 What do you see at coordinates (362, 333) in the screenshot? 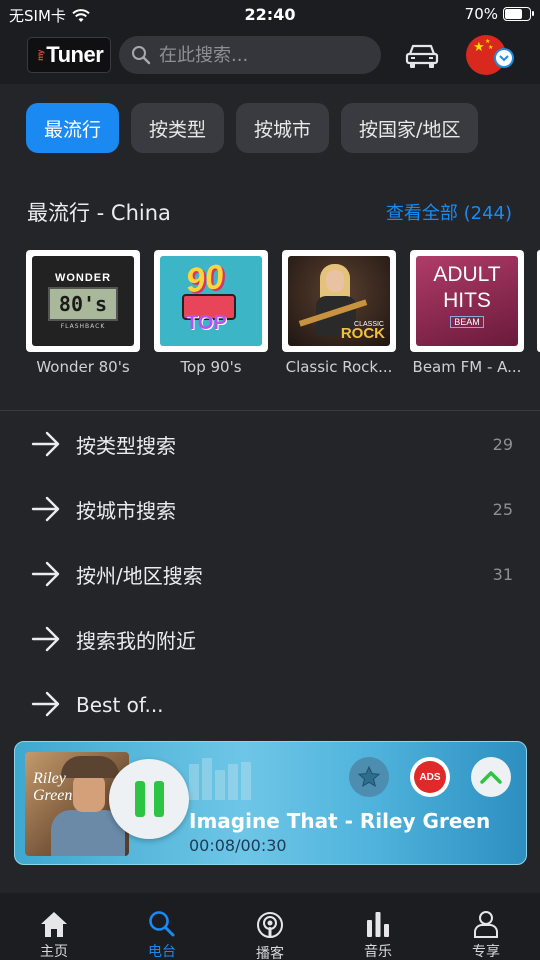
I see `art-text: ROCK` at bounding box center [362, 333].